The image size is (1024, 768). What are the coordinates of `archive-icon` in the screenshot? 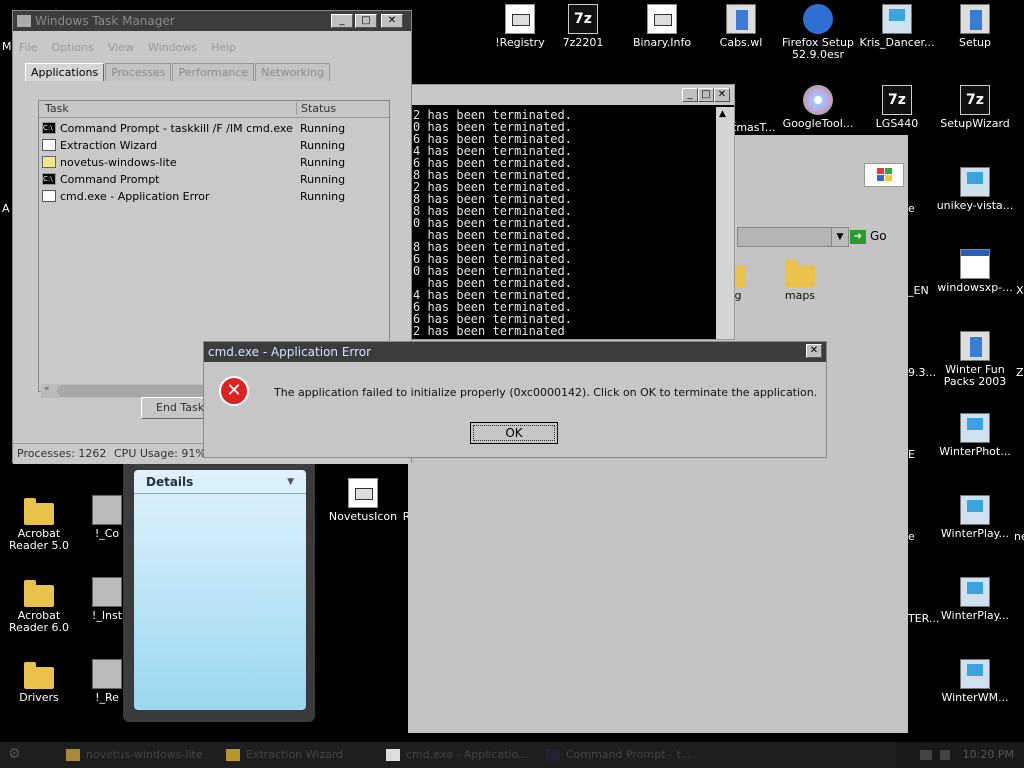 It's located at (49, 162).